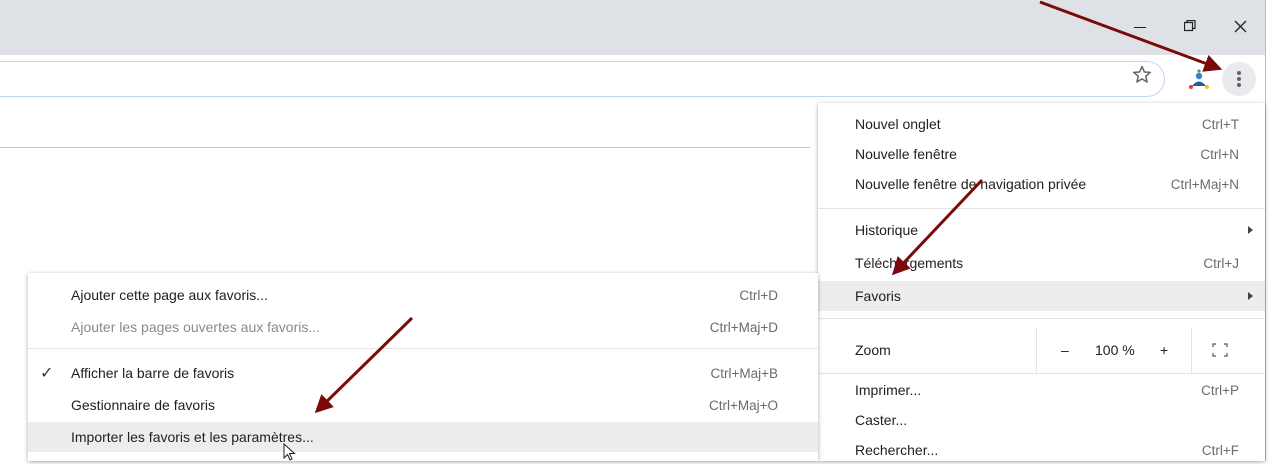 The height and width of the screenshot is (464, 1275). I want to click on annotation-arrow-import, so click(364, 365).